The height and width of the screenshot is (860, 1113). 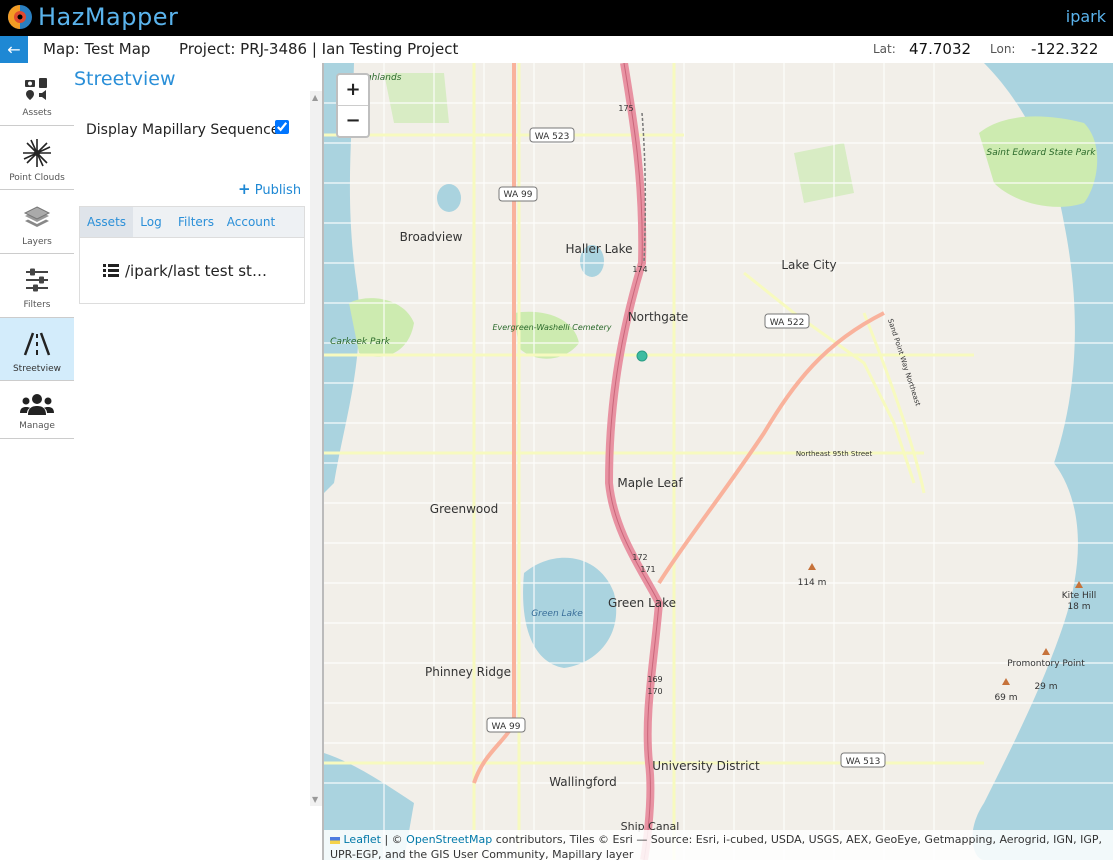 I want to click on project-name: Project: PRJ-3486 | Ian Testing Project, so click(x=319, y=49).